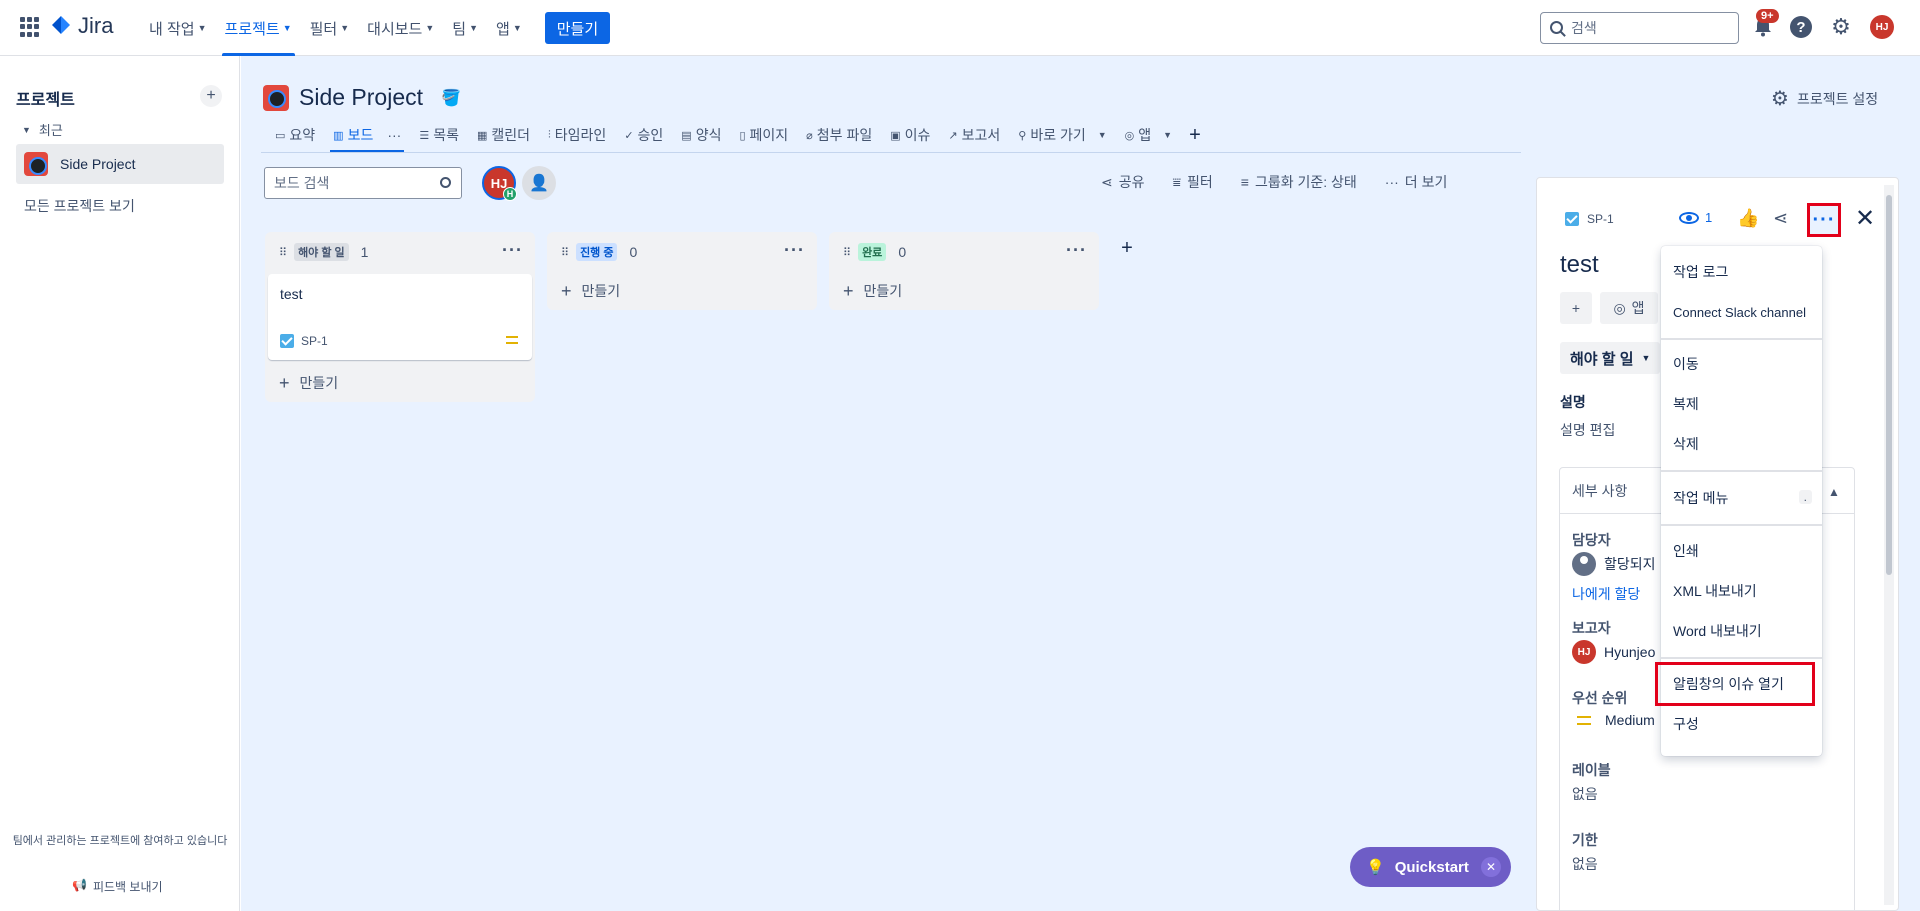  What do you see at coordinates (1022, 135) in the screenshot?
I see `link-icon: ⚲` at bounding box center [1022, 135].